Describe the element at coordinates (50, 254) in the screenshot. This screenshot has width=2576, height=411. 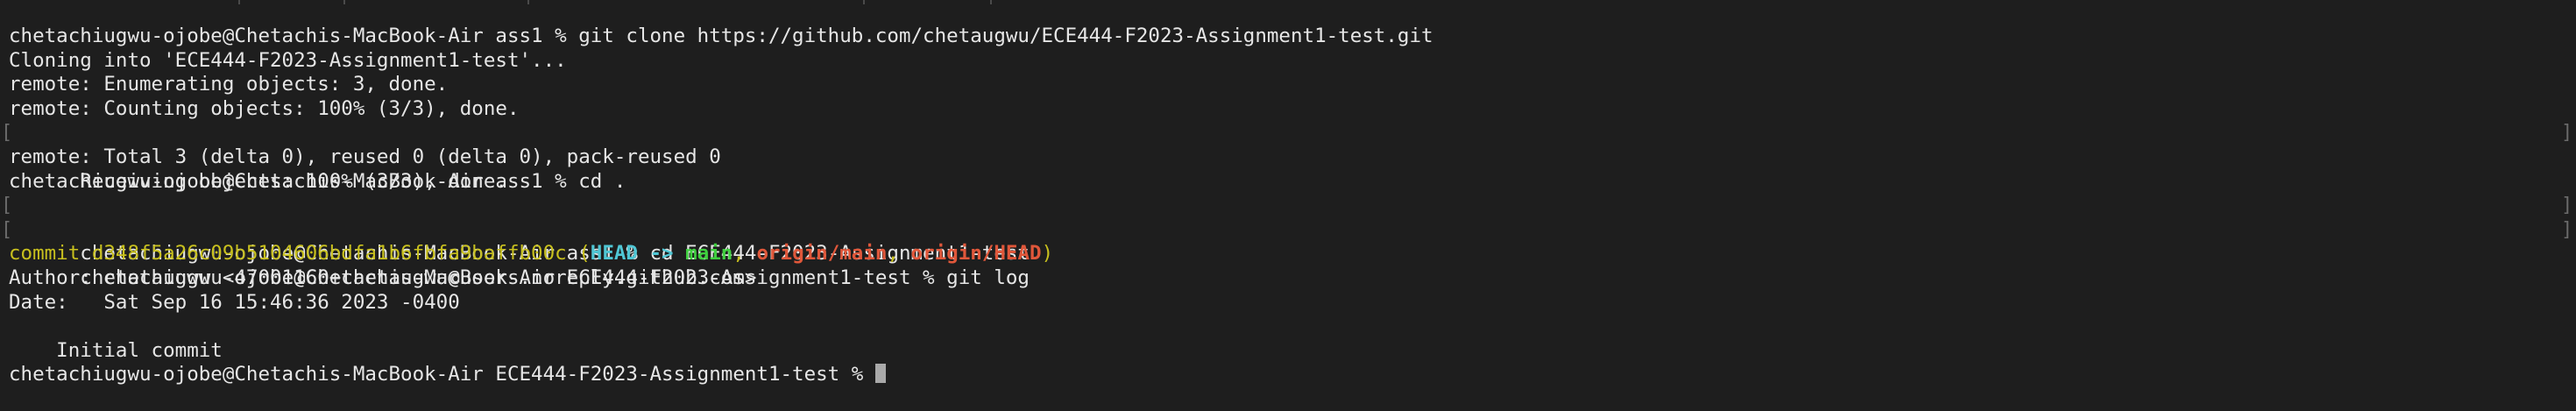
I see `commit-prefix: commit` at that location.